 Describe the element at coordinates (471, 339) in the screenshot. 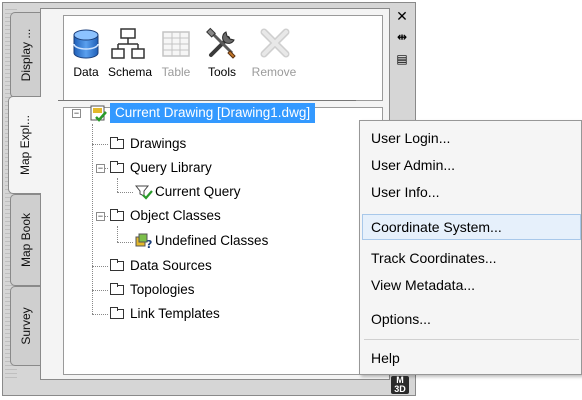

I see `menu-separator` at that location.